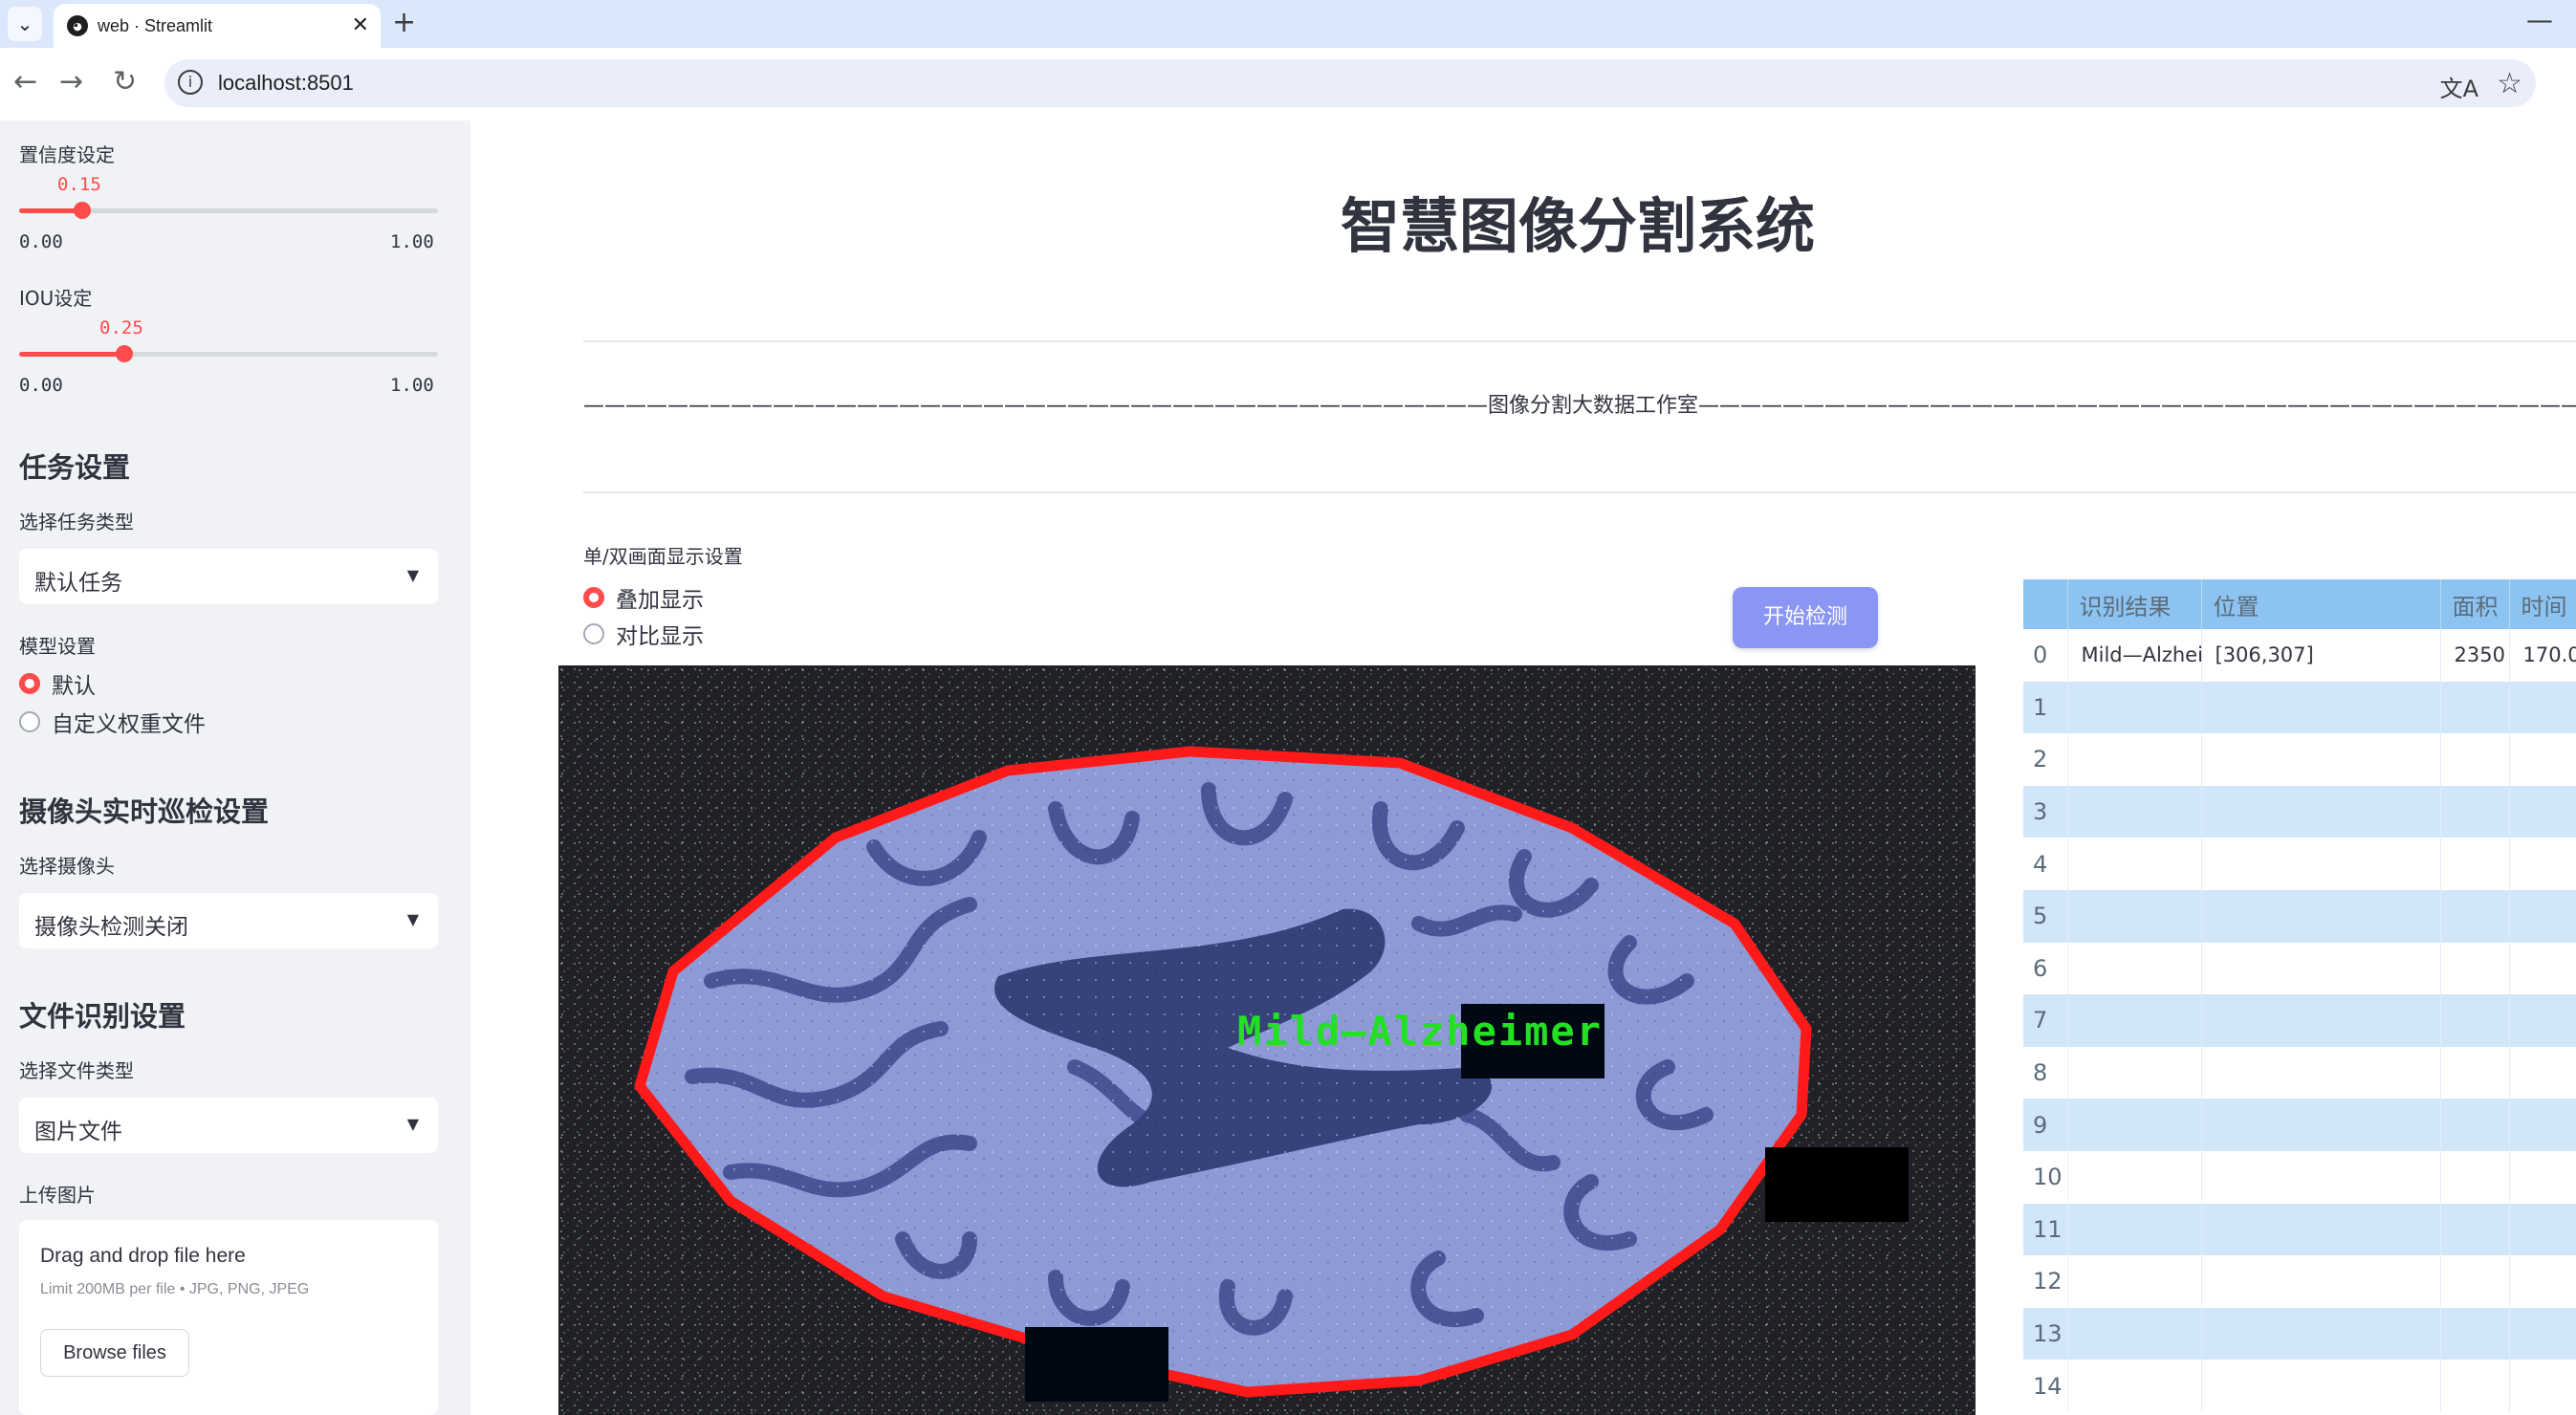 This screenshot has width=2576, height=1415. Describe the element at coordinates (82, 211) in the screenshot. I see `confidence-slider-thumb` at that location.